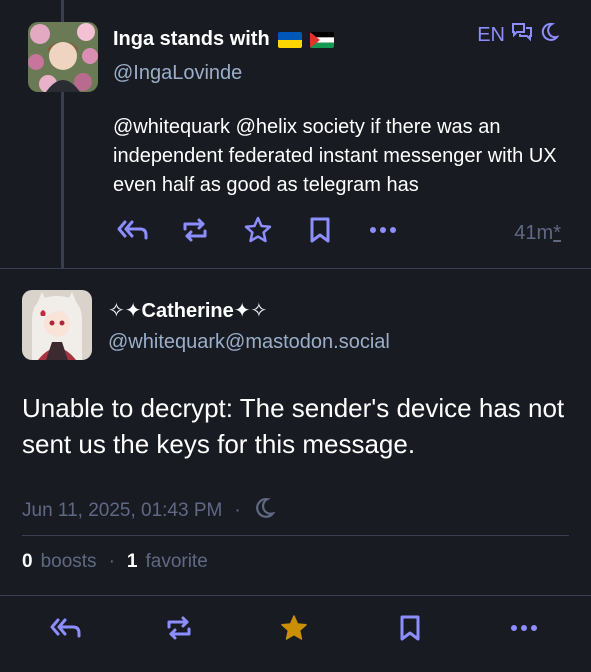 The width and height of the screenshot is (591, 672). What do you see at coordinates (187, 310) in the screenshot?
I see `display-name: ✧✦Catherine✦✧` at bounding box center [187, 310].